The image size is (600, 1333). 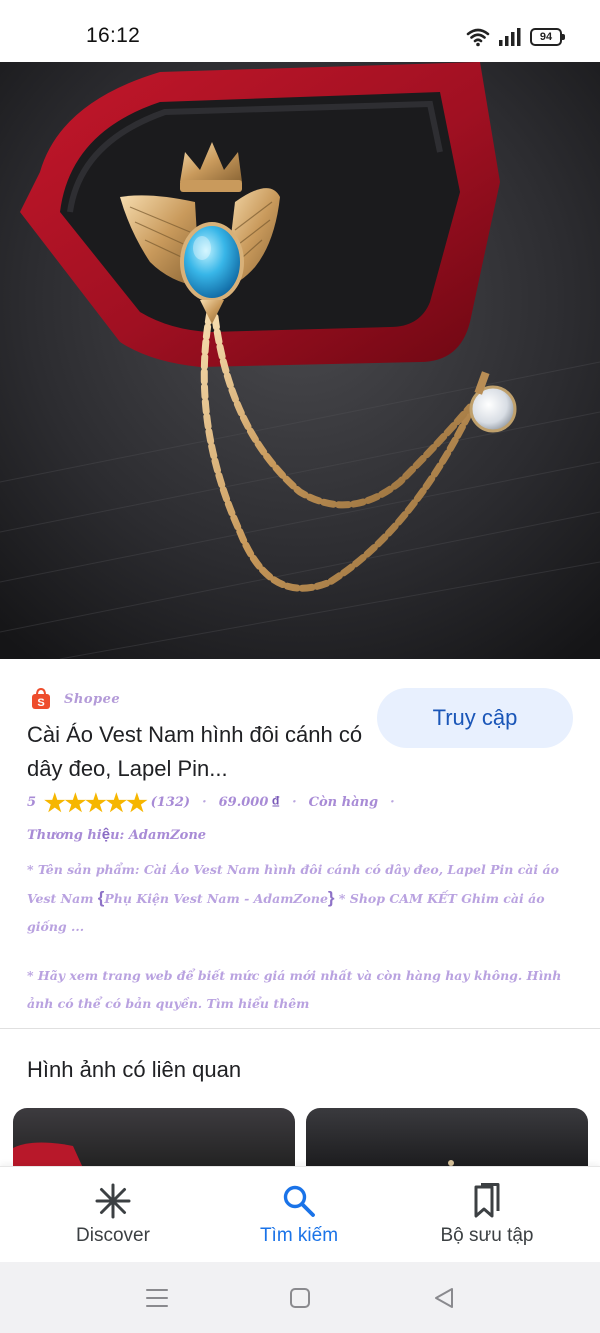 I want to click on back-icon, so click(x=444, y=1298).